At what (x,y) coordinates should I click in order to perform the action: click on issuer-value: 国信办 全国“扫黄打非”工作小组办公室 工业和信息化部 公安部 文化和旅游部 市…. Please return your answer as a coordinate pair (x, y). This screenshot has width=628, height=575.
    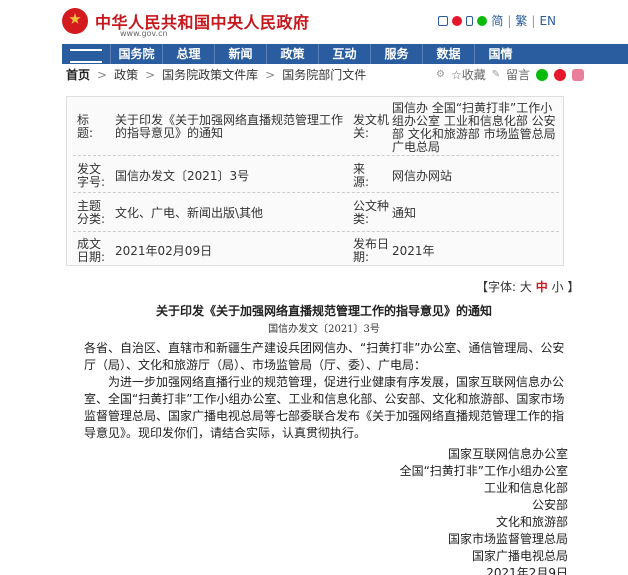
    Looking at the image, I should click on (474, 127).